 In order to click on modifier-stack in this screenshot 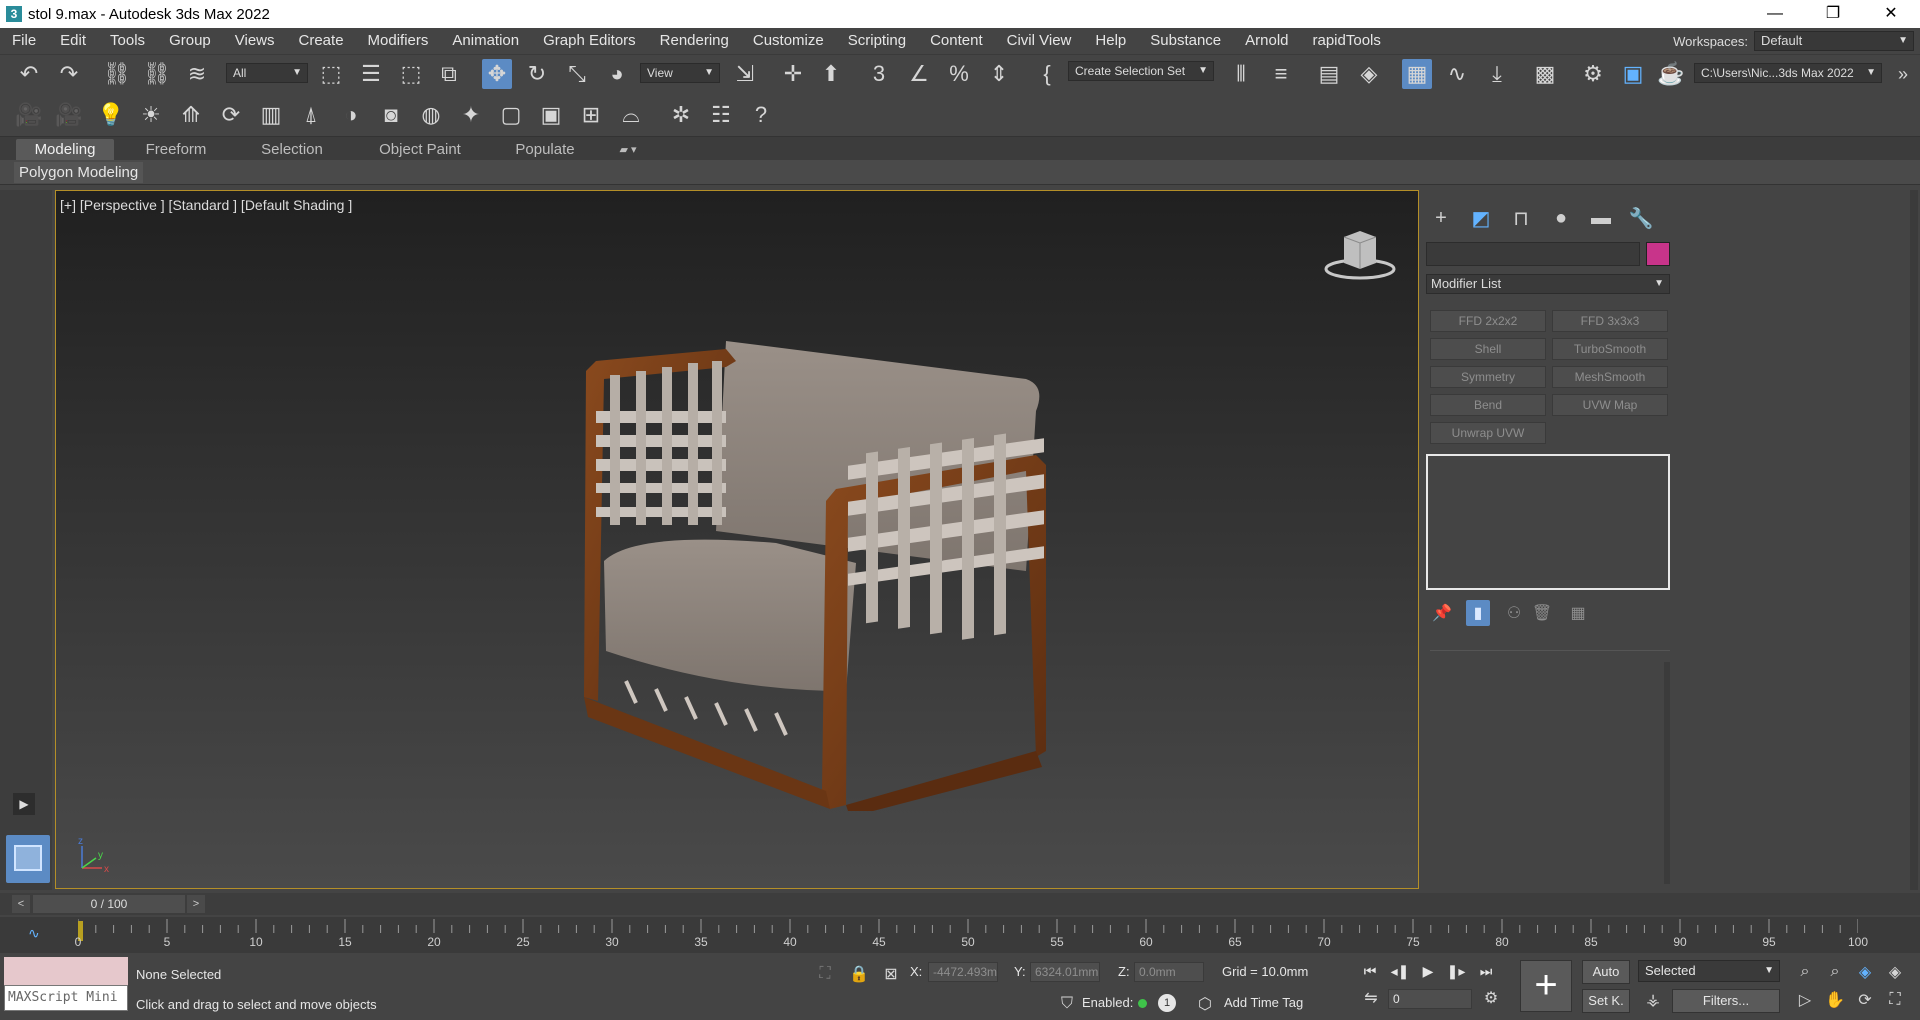, I will do `click(1548, 522)`.